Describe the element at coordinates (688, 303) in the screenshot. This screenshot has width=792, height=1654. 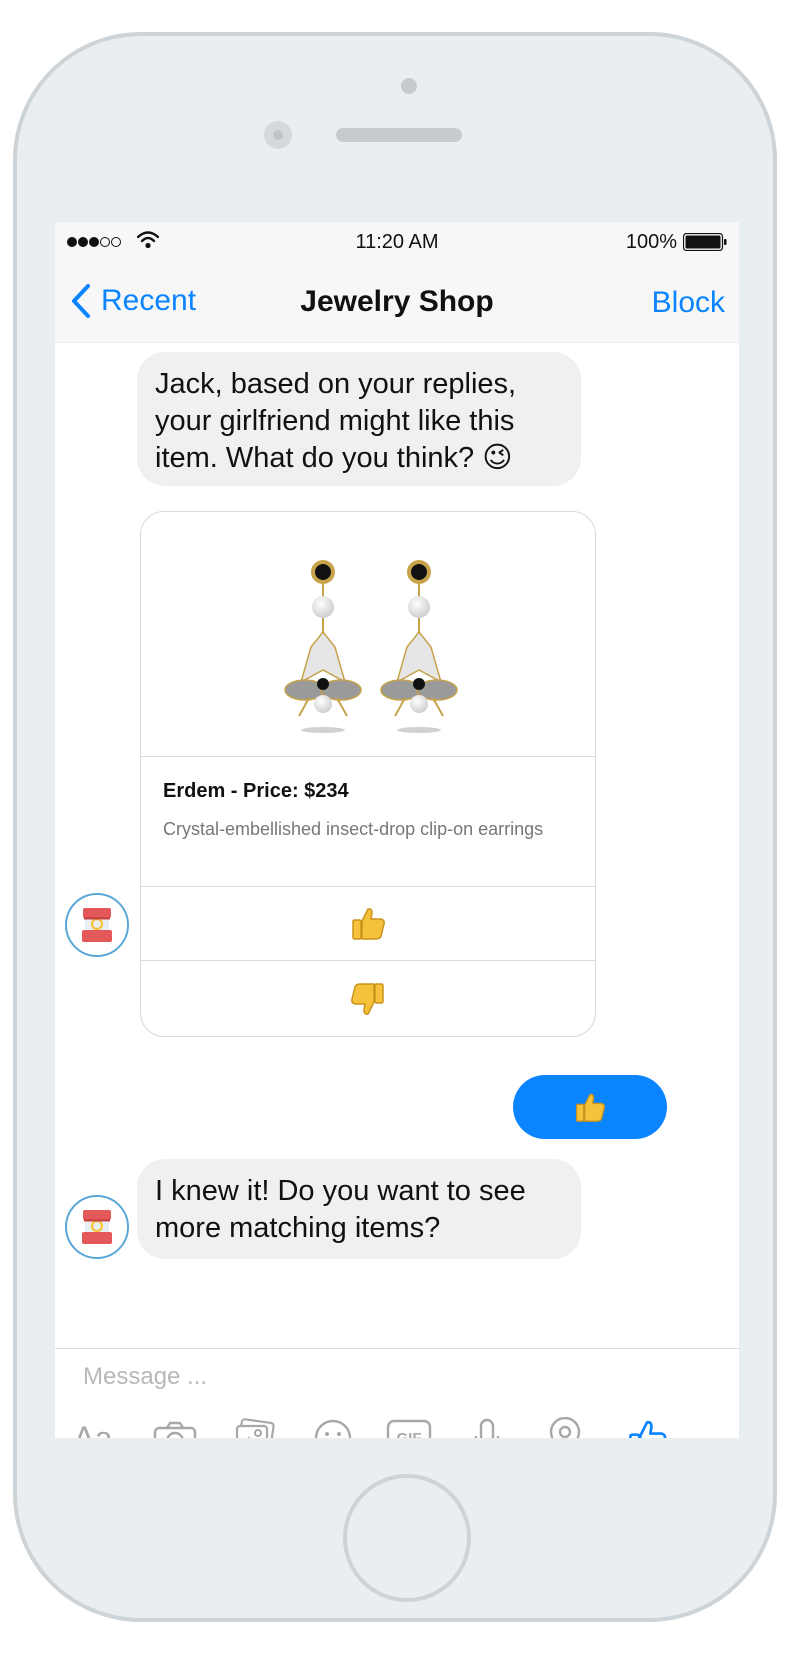
I see `block-button: Block` at that location.